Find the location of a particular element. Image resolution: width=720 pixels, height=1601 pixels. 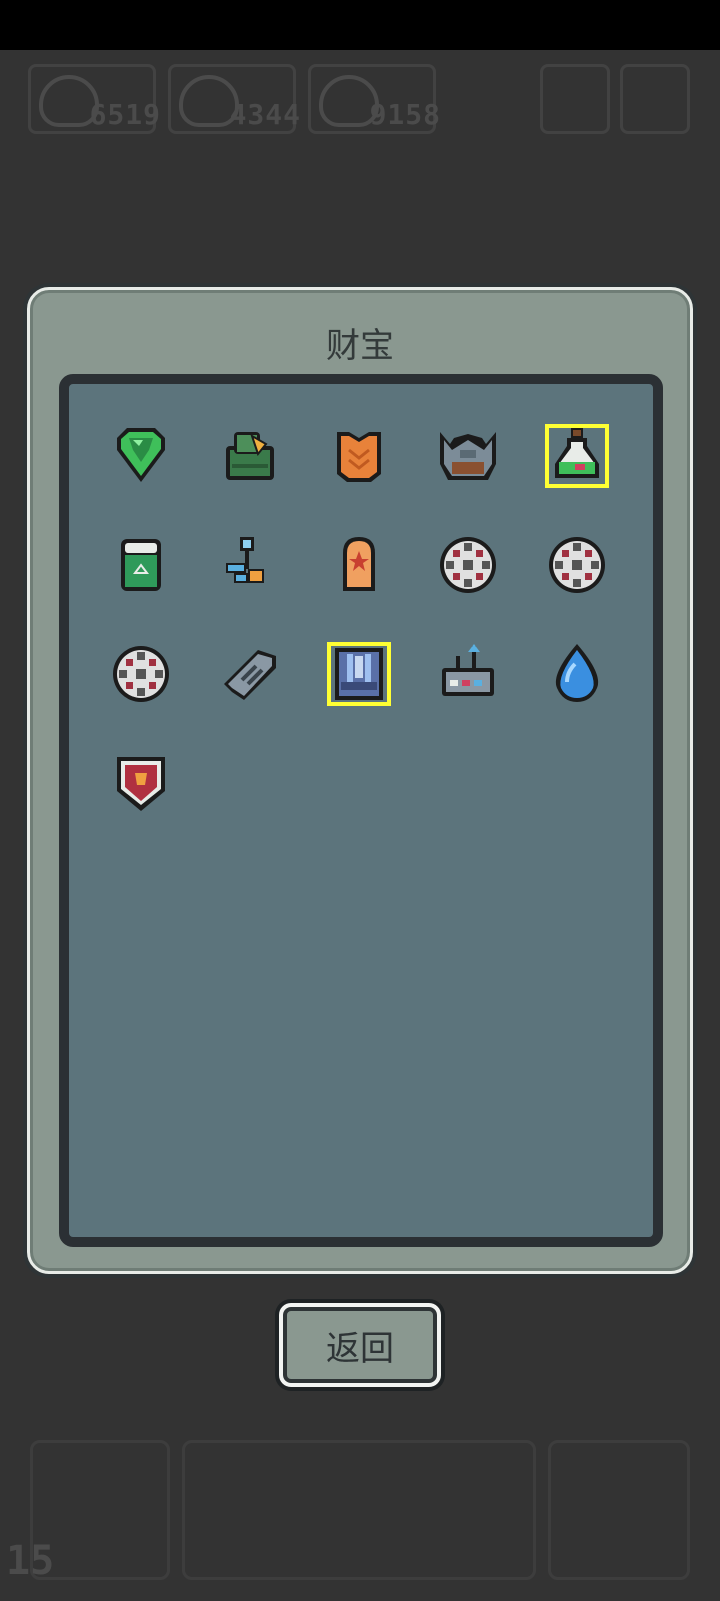

orange-tombstone-icon is located at coordinates (359, 564).